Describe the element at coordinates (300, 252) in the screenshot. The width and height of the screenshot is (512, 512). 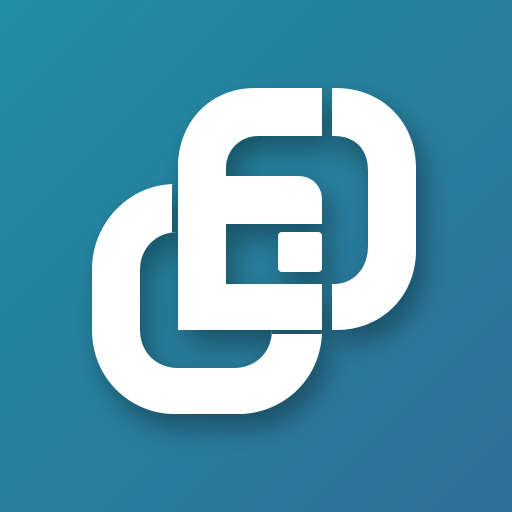
I see `inner-notch-block` at that location.